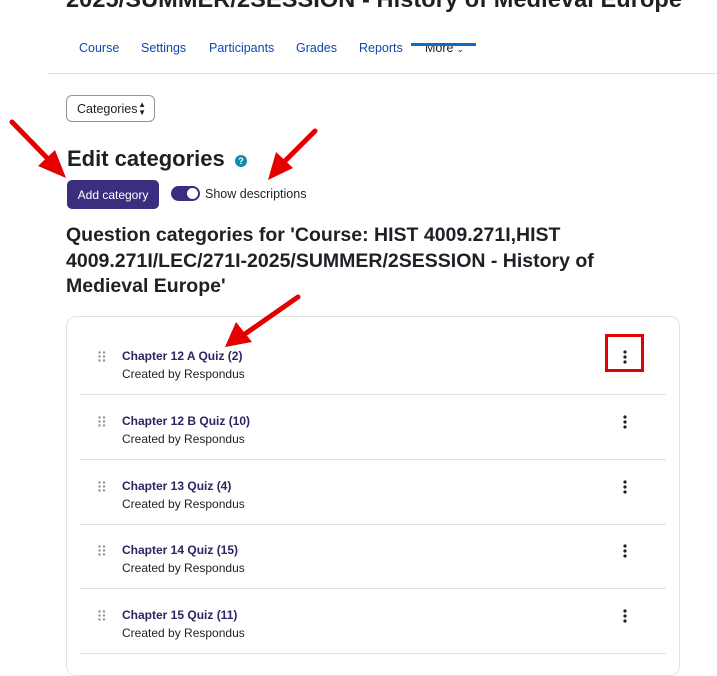 This screenshot has height=676, width=717. I want to click on category-link: Chapter 15 Quiz (11), so click(179, 615).